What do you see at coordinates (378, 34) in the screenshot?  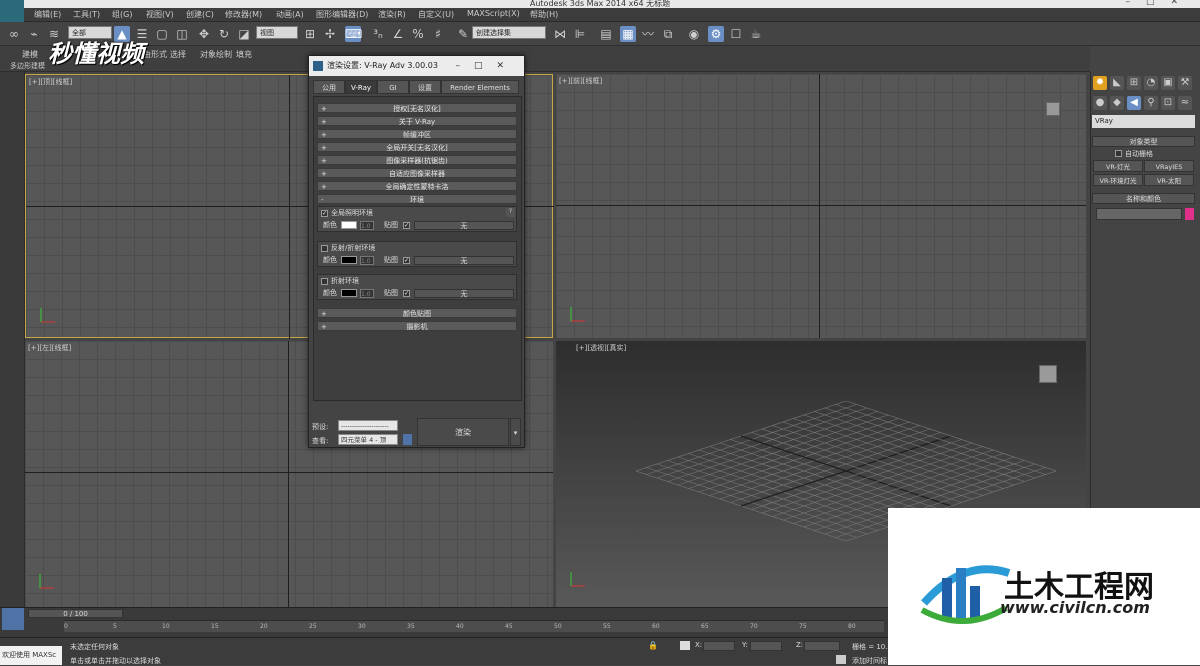 I see `snaps-3d-icon: ³ₙ` at bounding box center [378, 34].